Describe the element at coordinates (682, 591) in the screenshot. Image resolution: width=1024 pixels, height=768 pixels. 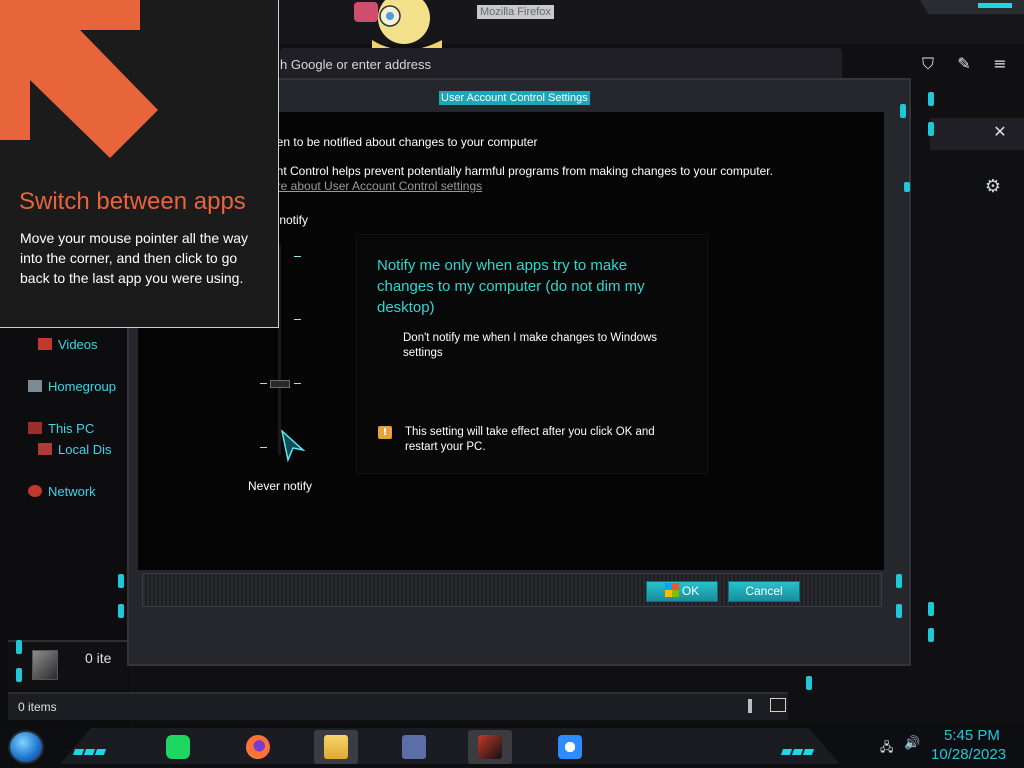
I see `ok-button: OK` at that location.